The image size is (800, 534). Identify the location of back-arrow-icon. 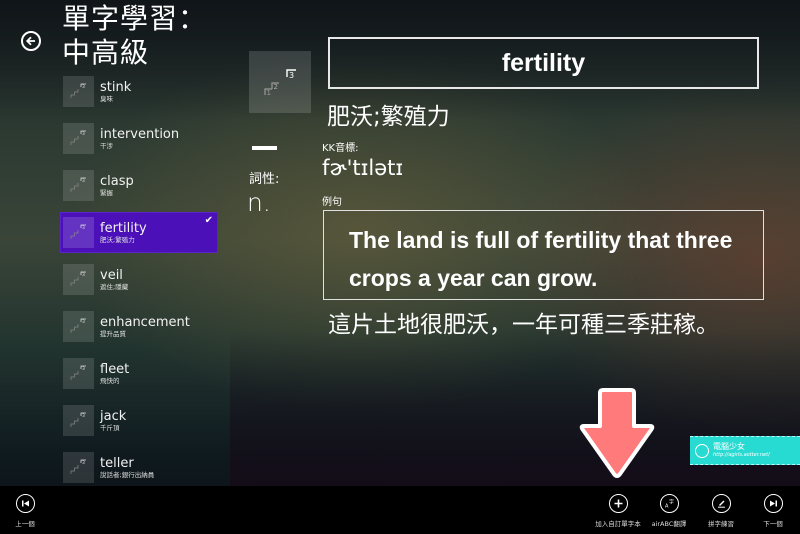
(30, 41).